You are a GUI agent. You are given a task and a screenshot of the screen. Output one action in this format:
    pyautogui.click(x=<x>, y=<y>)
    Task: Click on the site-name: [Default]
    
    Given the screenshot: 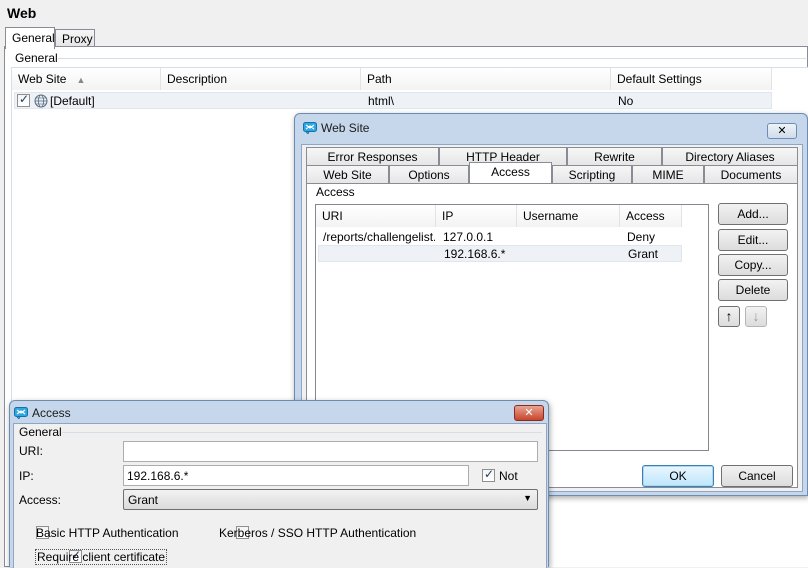 What is the action you would take?
    pyautogui.click(x=72, y=101)
    